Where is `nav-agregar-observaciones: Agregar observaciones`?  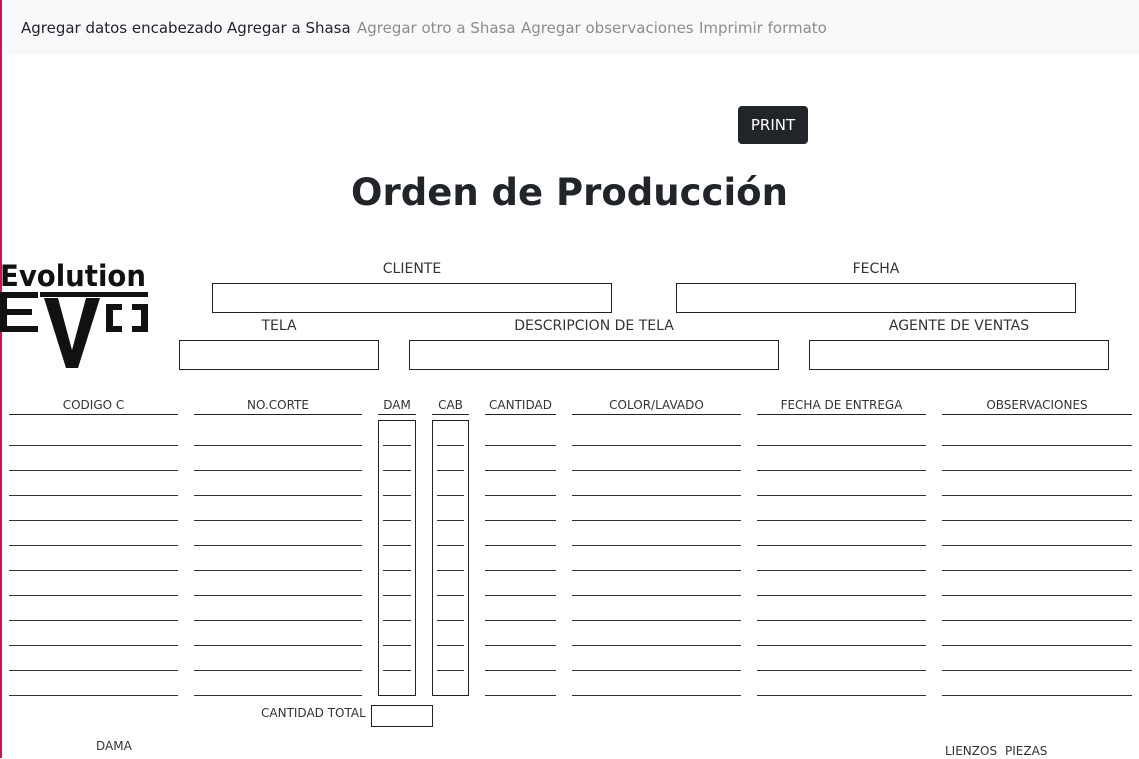 nav-agregar-observaciones: Agregar observaciones is located at coordinates (607, 28).